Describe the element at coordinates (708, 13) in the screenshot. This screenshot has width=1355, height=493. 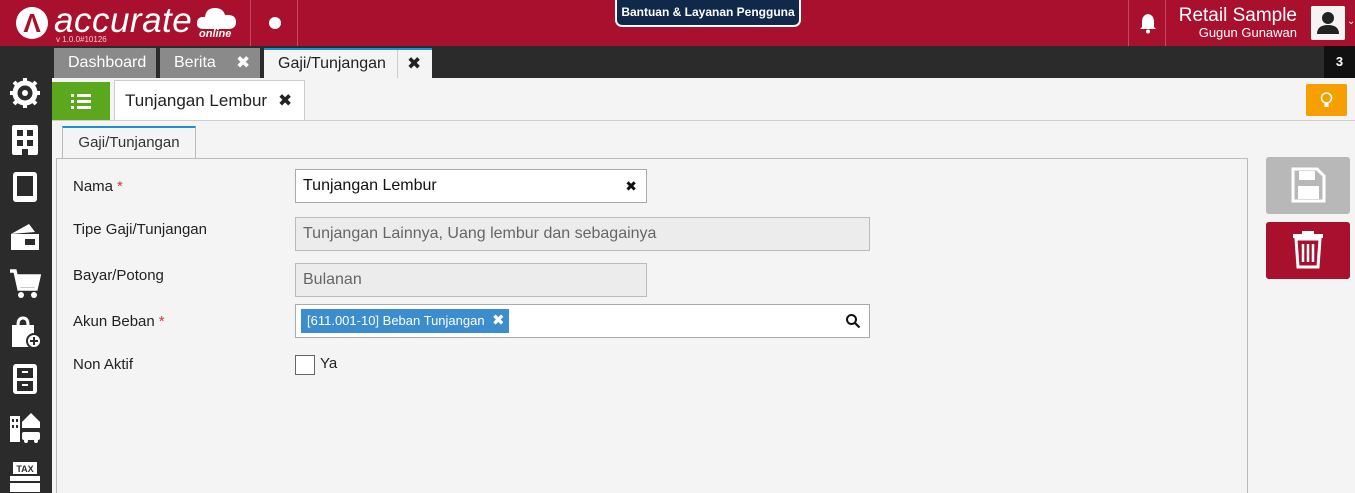
I see `help-button: Bantuan & Layanan Pengguna` at that location.